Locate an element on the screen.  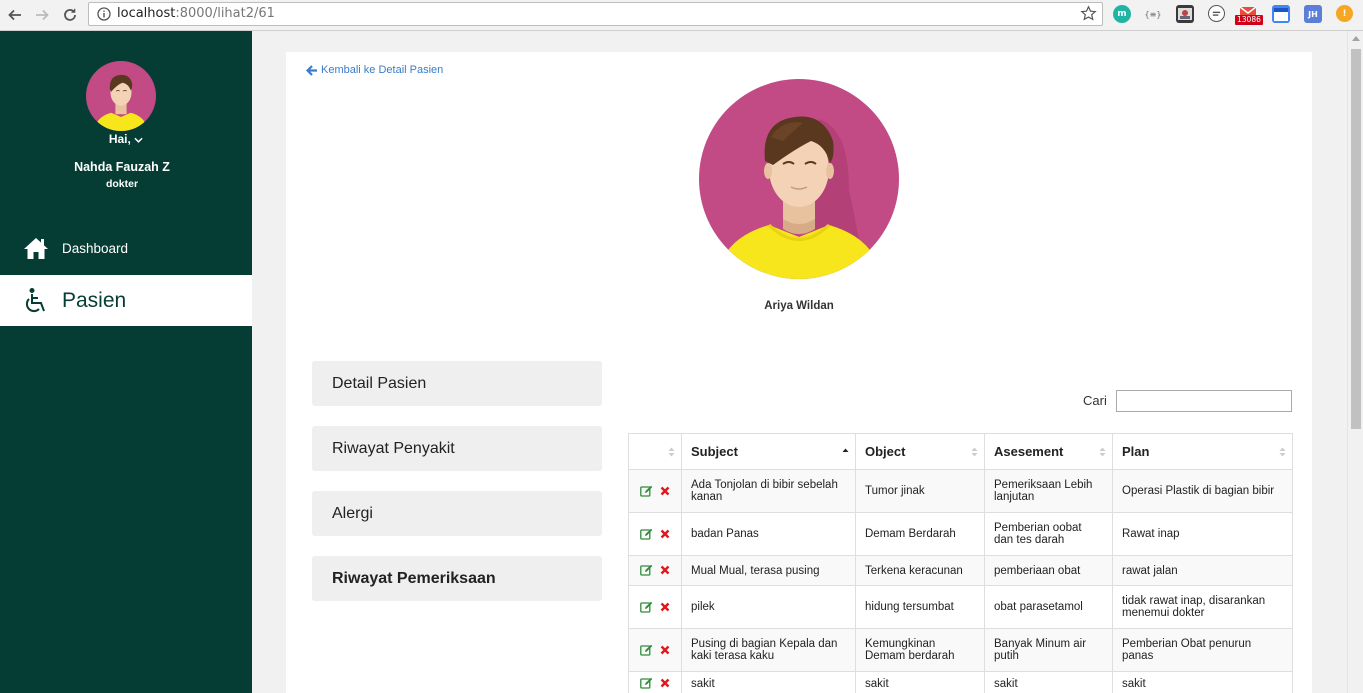
jh-extension-icon: JH is located at coordinates (1313, 14).